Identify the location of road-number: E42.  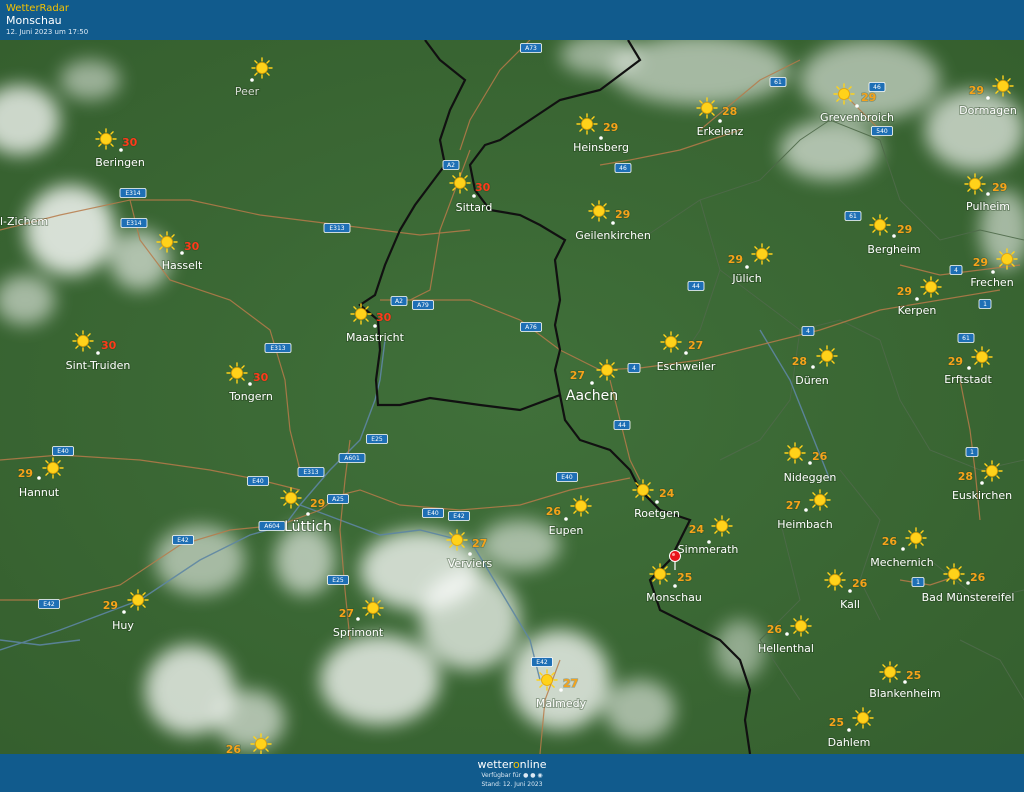
(459, 516).